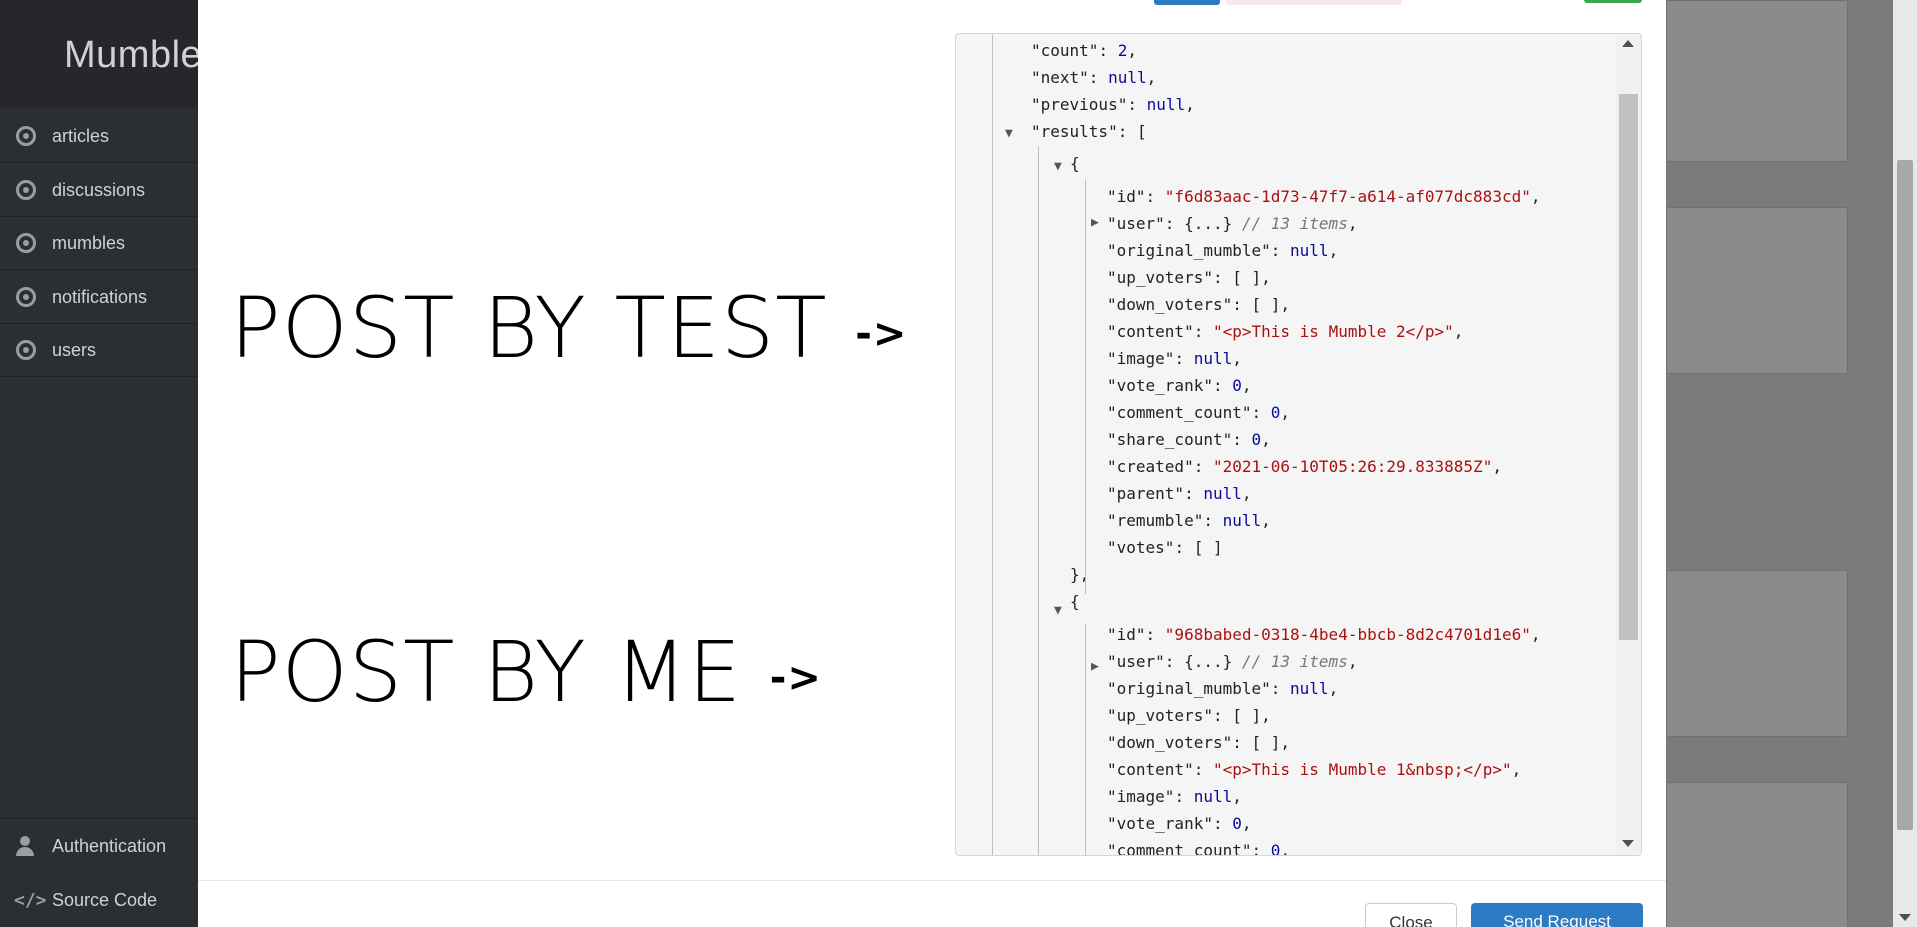  I want to click on sidebar-item-label: discussions, so click(99, 189).